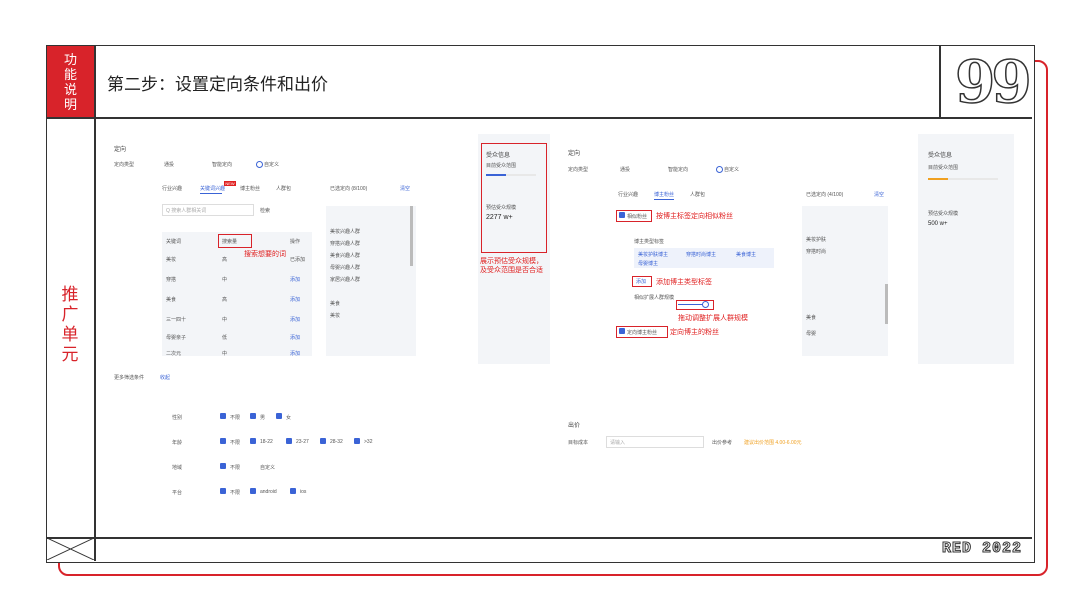  I want to click on add-tag-button: 添加, so click(641, 281).